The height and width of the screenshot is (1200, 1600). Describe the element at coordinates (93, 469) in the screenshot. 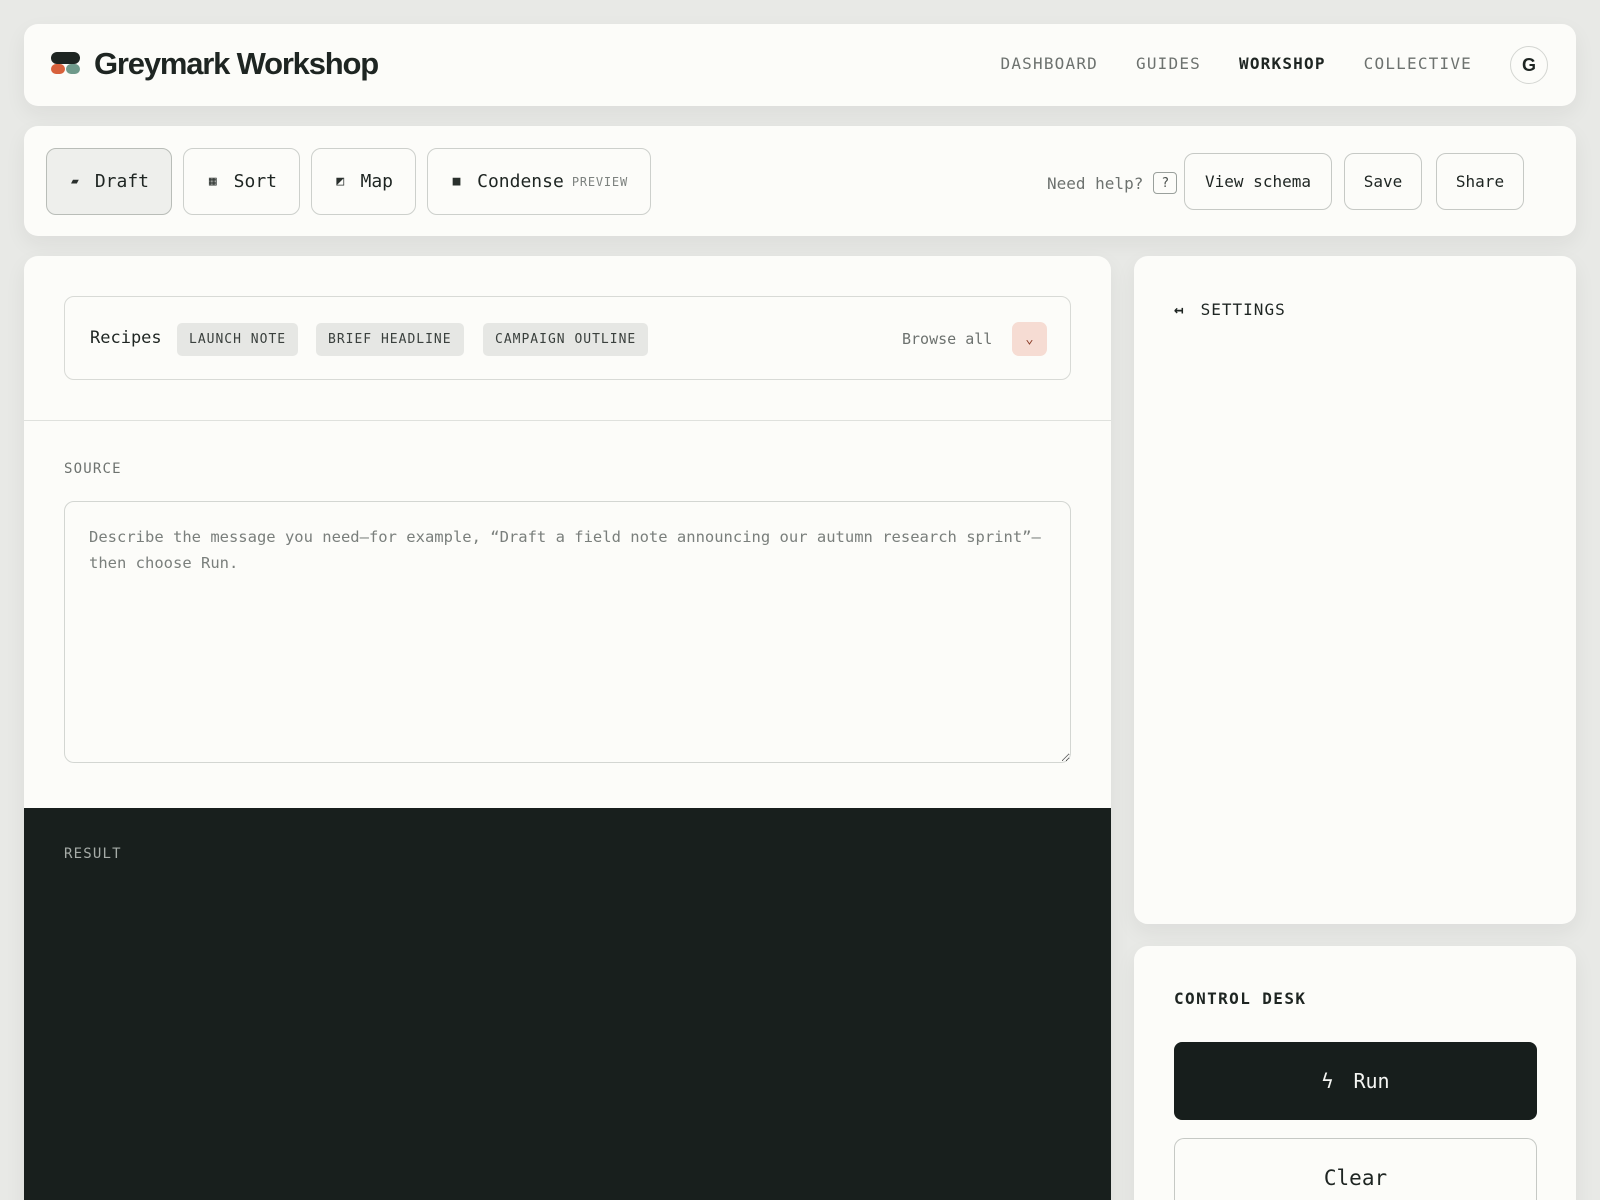

I see `source-label: SOURCE` at that location.